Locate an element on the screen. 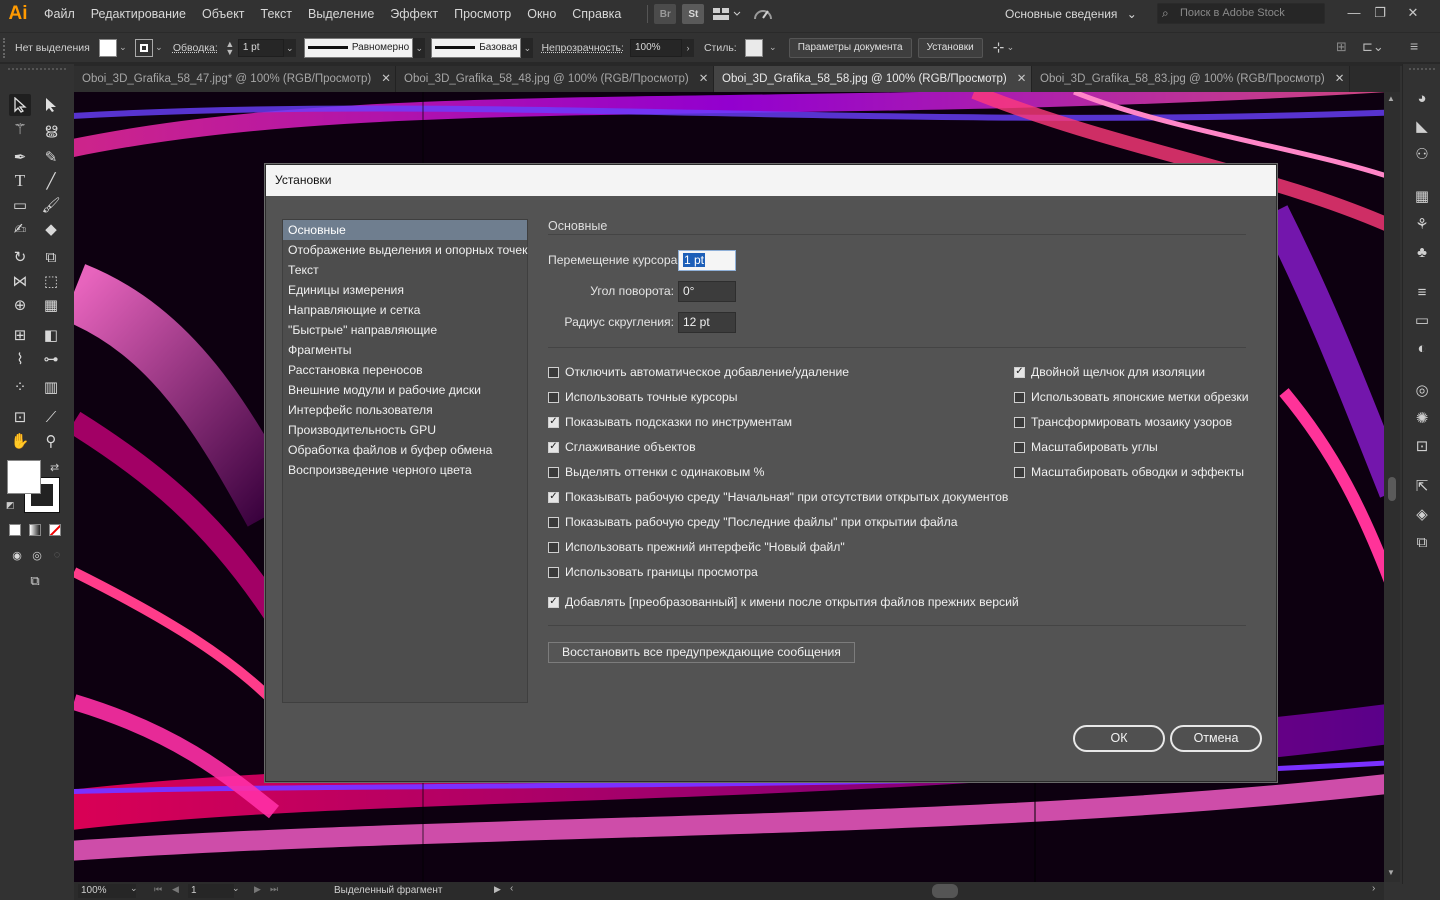 The width and height of the screenshot is (1440, 900). preference-checkbox: Выделять оттенки с одинаковым % is located at coordinates (656, 472).